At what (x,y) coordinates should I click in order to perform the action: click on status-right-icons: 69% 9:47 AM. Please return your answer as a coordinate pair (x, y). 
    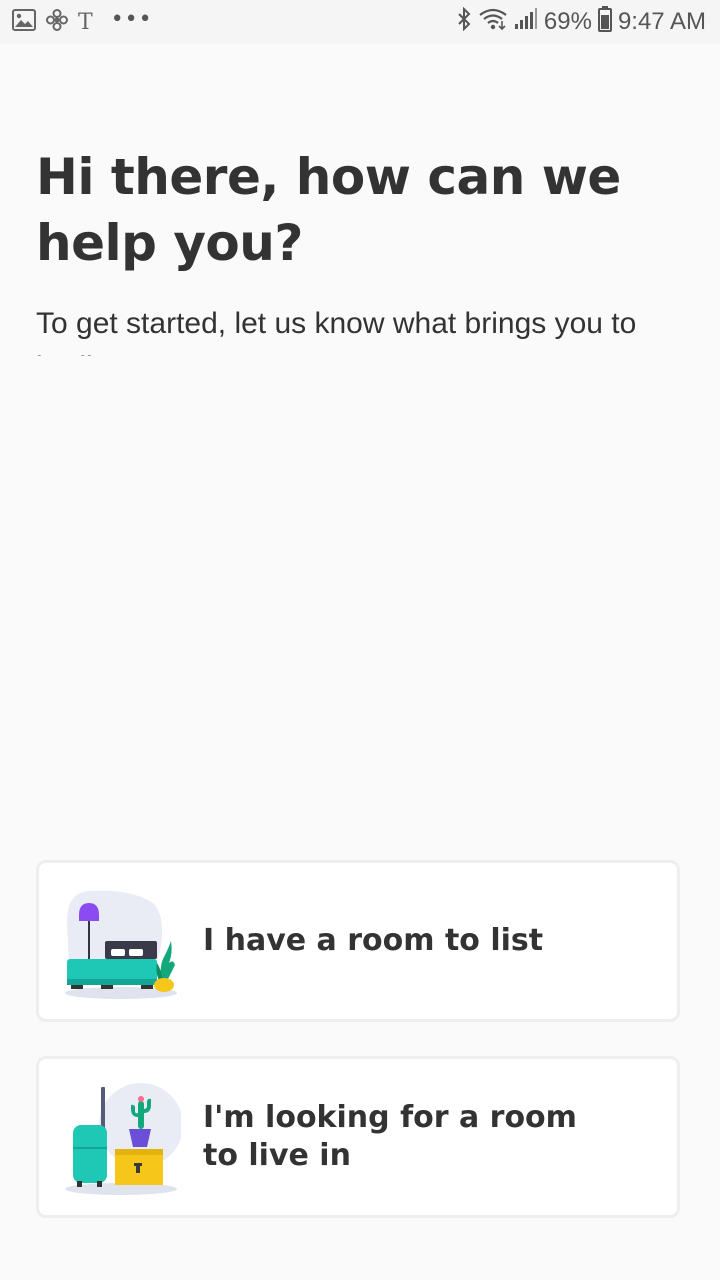
    Looking at the image, I should click on (581, 22).